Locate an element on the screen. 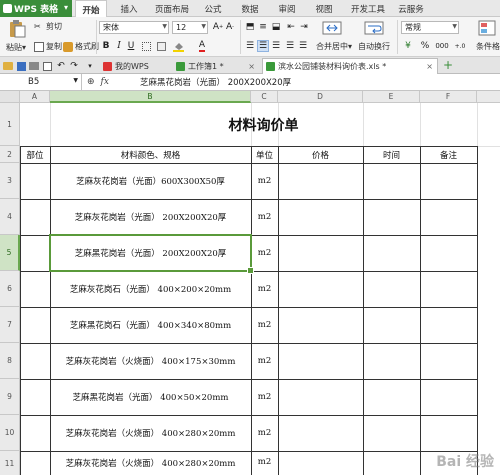 The width and height of the screenshot is (500, 475). column-header-d: D is located at coordinates (320, 97).